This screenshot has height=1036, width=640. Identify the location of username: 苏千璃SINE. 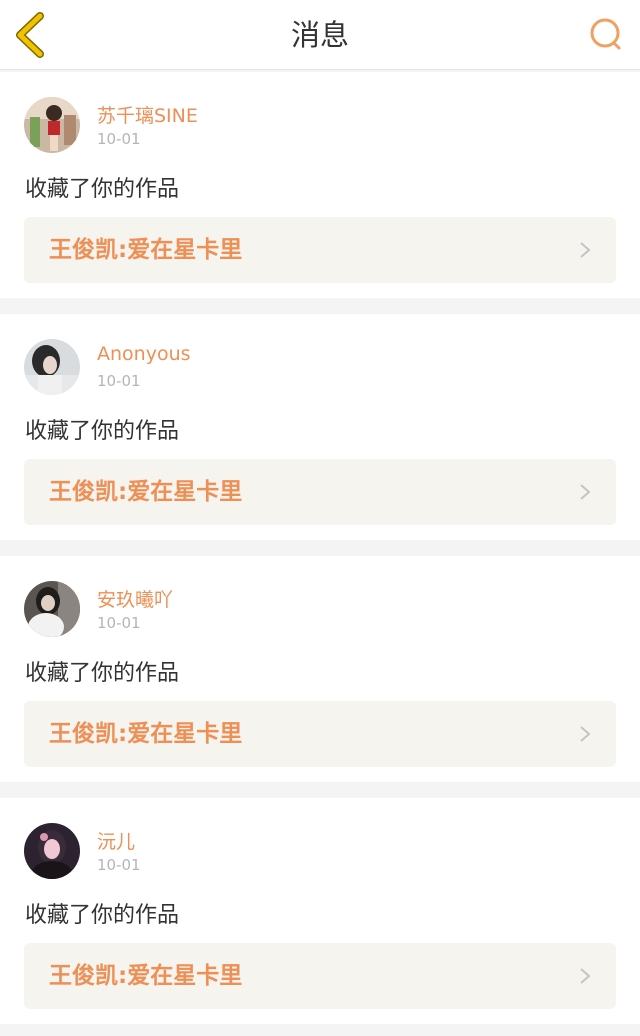
(147, 114).